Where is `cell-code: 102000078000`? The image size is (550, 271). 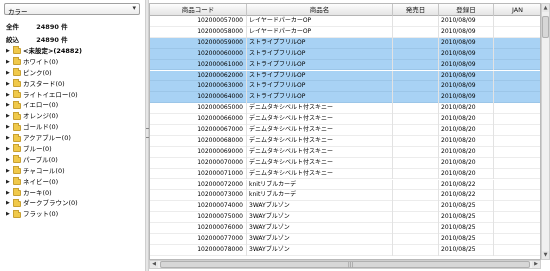 cell-code: 102000078000 is located at coordinates (198, 250).